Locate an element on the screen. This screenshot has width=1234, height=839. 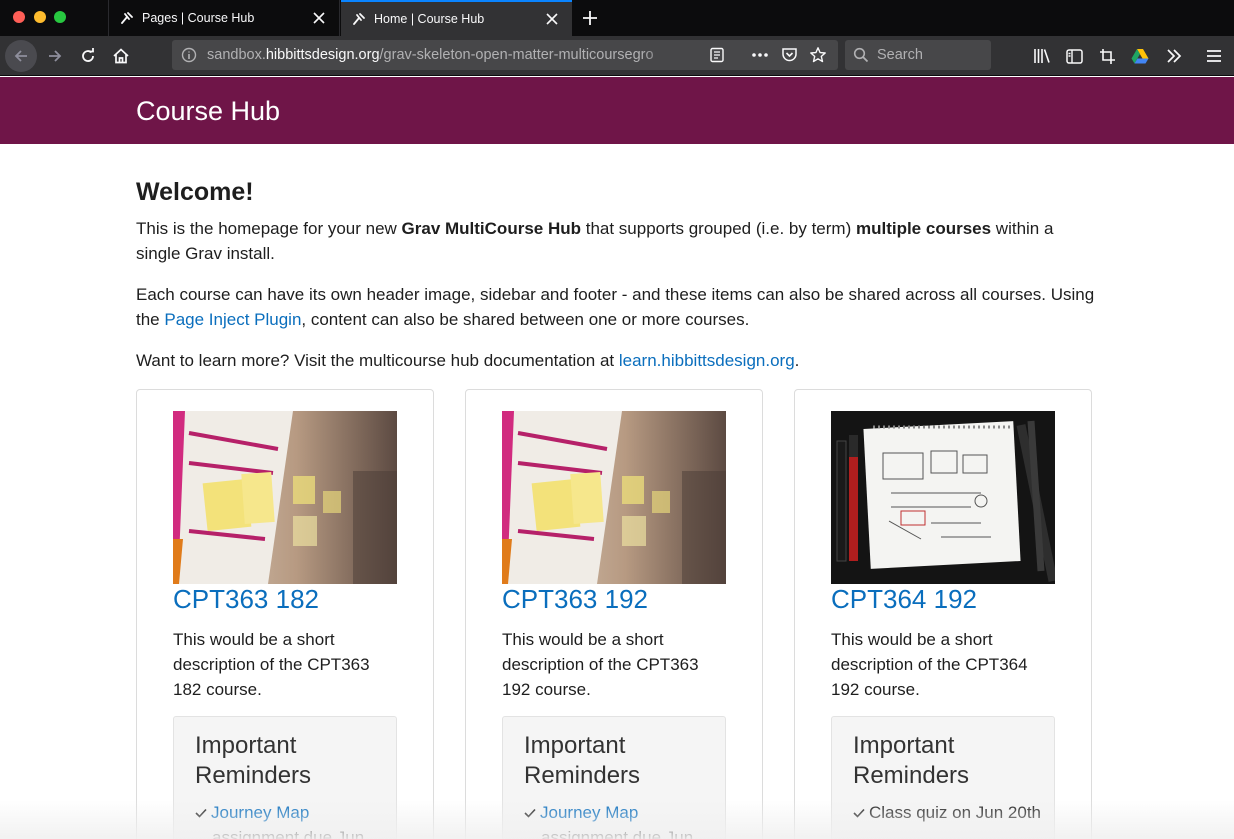
product-name: Grav MultiCourse Hub is located at coordinates (491, 228).